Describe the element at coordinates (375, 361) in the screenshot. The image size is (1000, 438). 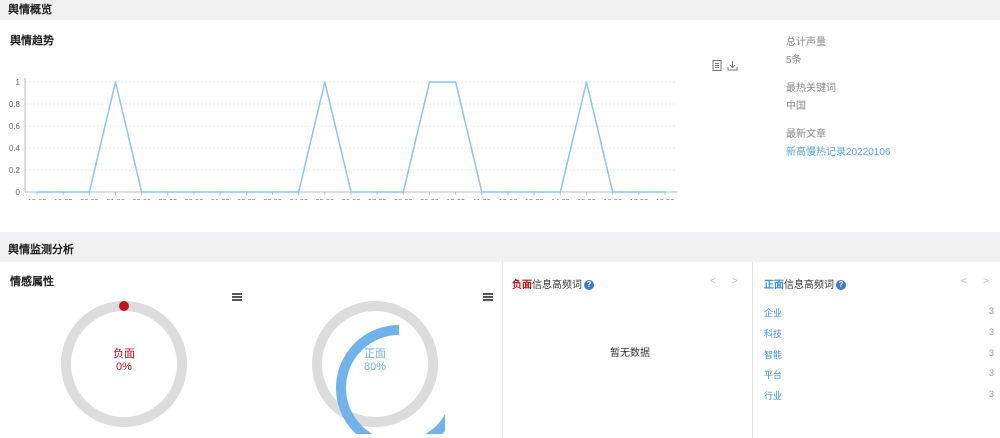
I see `positive-donut-label: 正面 80%` at that location.